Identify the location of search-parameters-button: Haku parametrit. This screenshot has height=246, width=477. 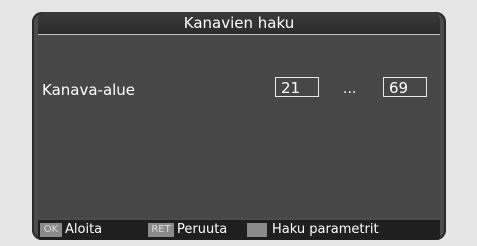
(325, 230).